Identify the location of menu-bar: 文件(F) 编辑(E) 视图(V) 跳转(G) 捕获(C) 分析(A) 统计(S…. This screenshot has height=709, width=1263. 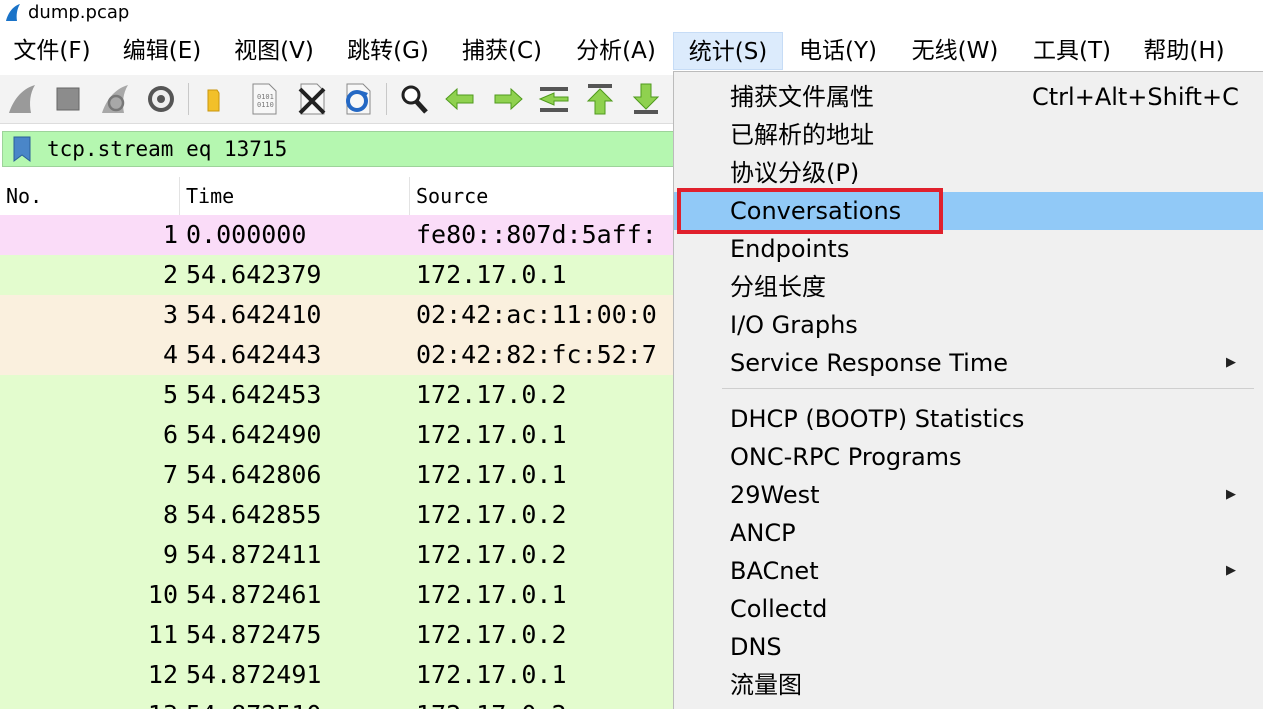
(631, 51).